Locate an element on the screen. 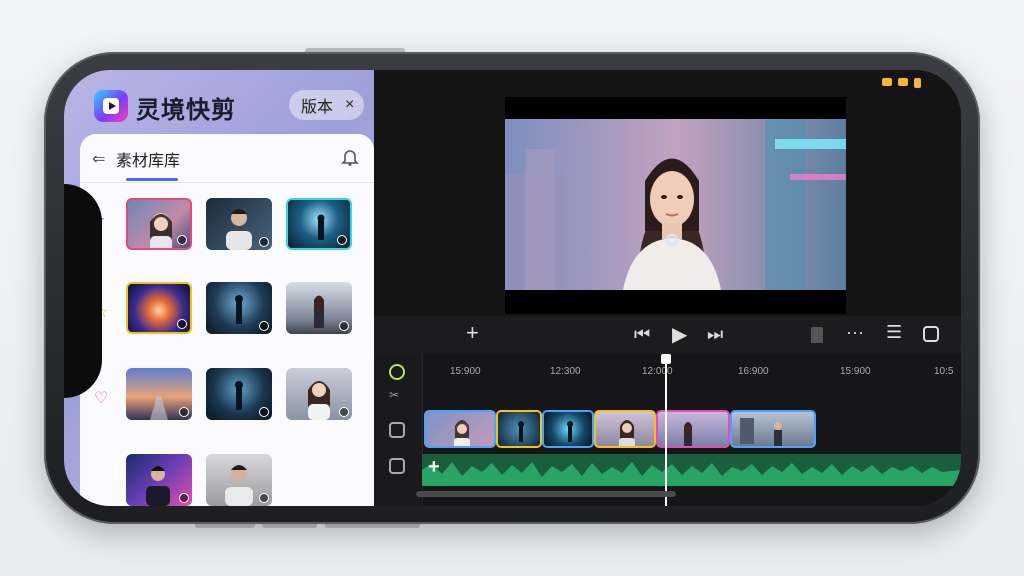 This screenshot has height=576, width=1024. tab-underline is located at coordinates (152, 179).